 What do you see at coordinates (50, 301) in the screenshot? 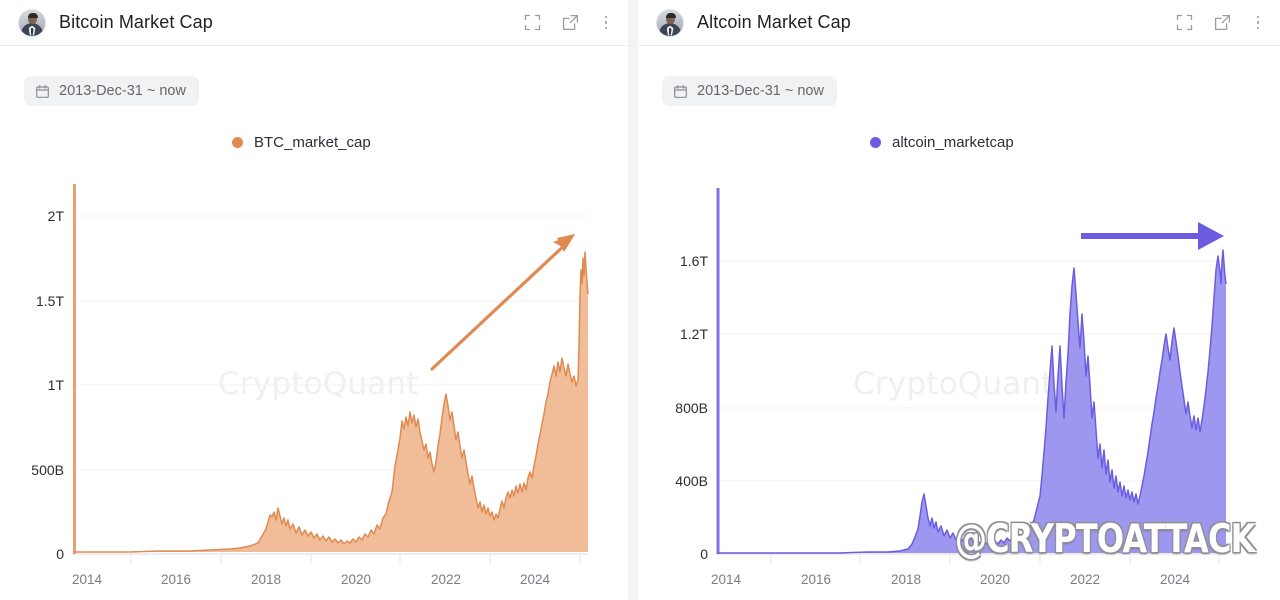
I see `svg-text: 1.5T` at bounding box center [50, 301].